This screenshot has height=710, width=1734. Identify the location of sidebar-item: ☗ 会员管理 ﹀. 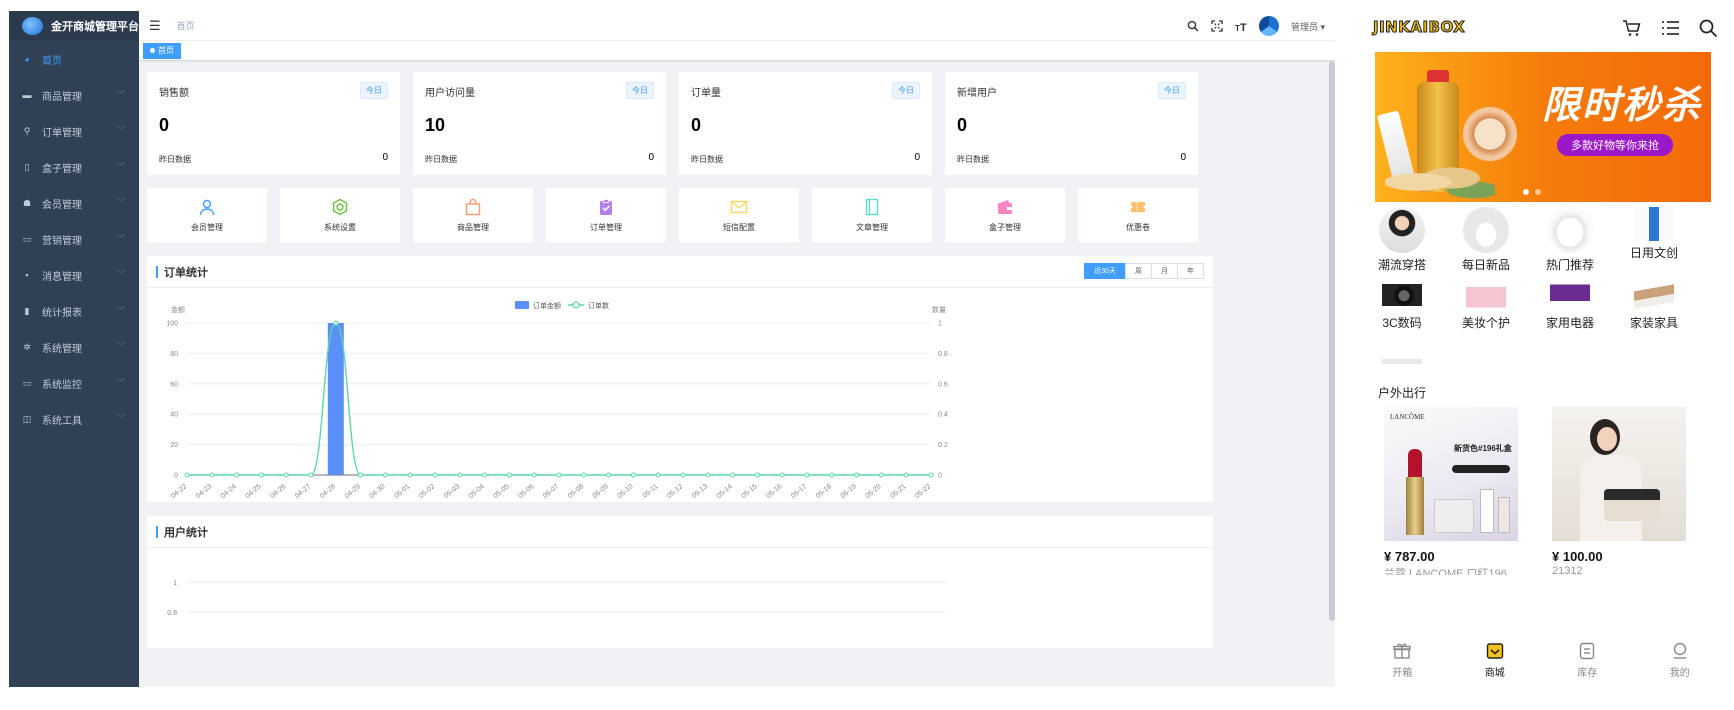
(74, 203).